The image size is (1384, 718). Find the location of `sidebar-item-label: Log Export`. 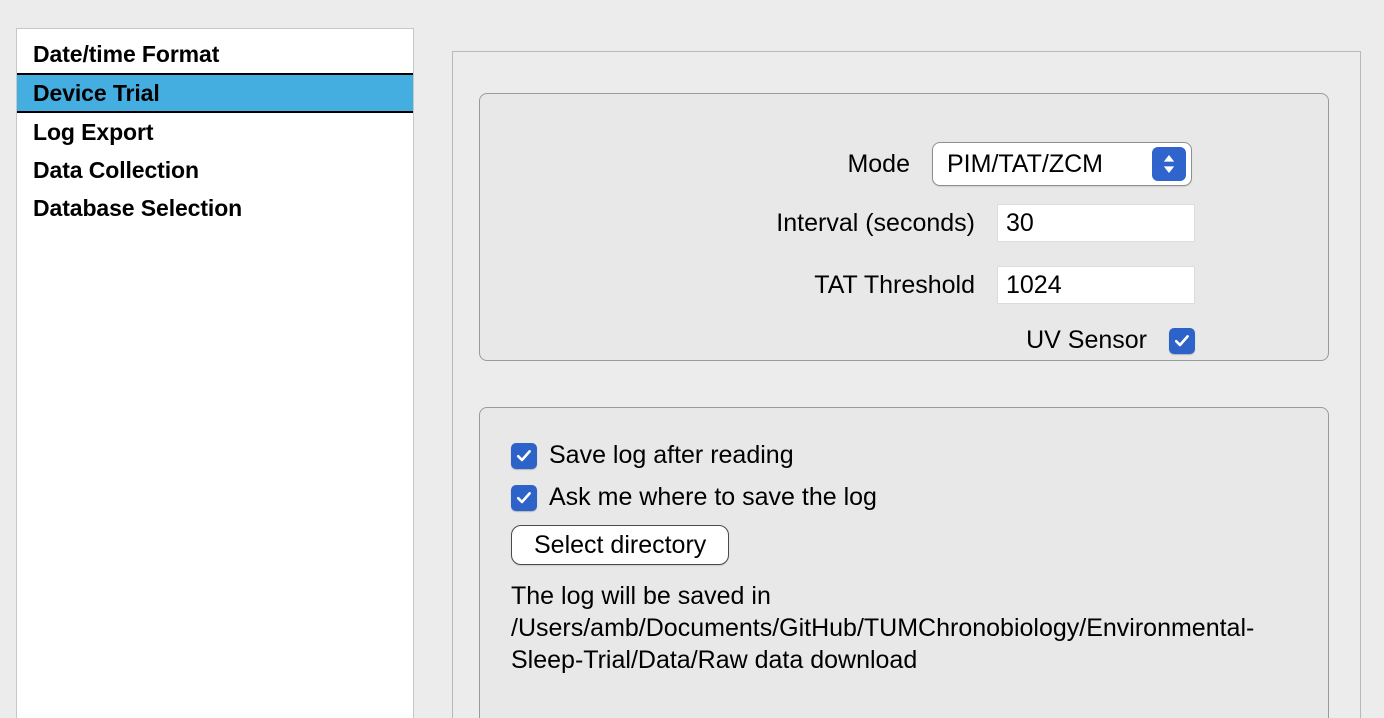

sidebar-item-label: Log Export is located at coordinates (93, 132).